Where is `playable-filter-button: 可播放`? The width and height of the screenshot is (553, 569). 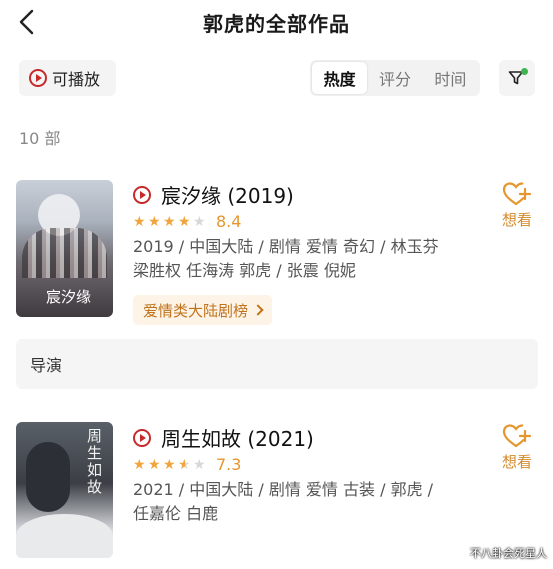
playable-filter-button: 可播放 is located at coordinates (67, 78).